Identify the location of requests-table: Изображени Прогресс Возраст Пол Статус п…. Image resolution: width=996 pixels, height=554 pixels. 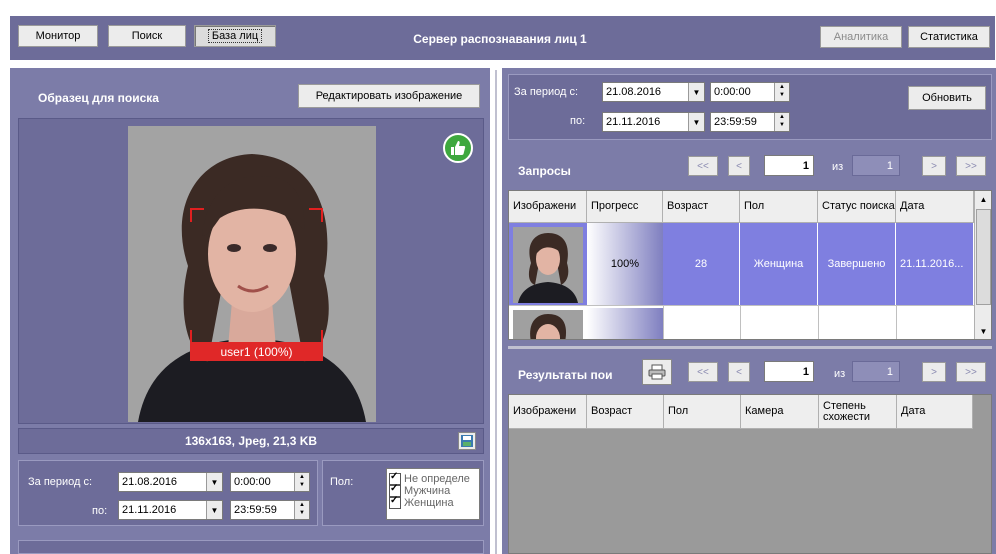
(750, 265).